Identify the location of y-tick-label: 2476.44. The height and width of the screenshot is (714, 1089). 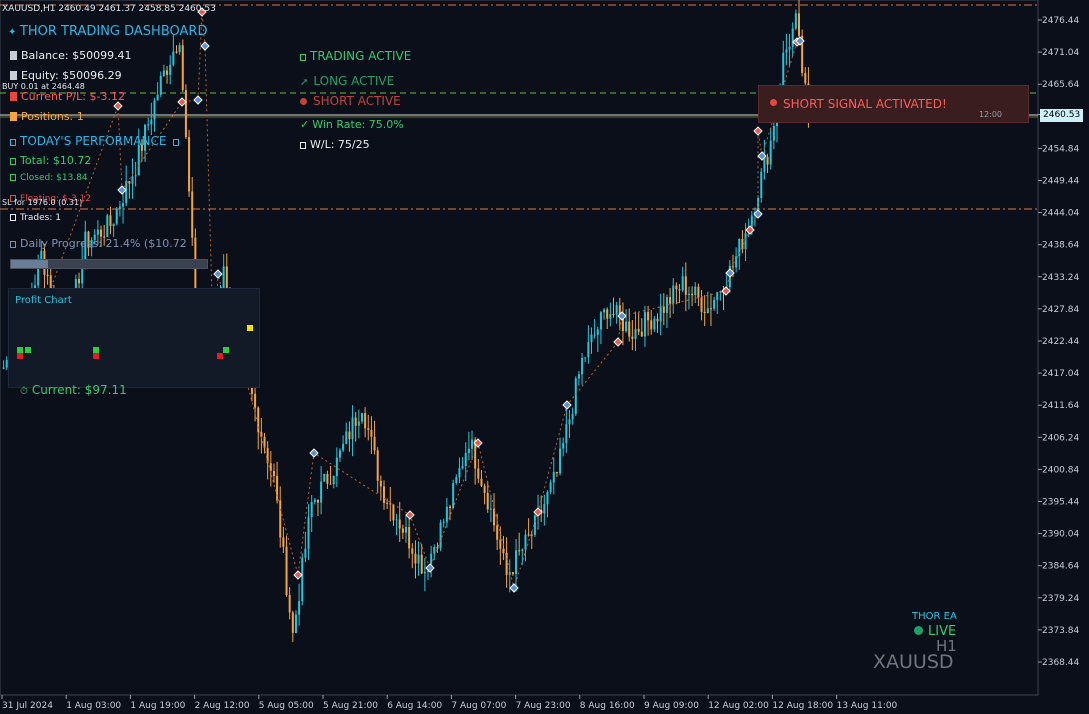
(1060, 21).